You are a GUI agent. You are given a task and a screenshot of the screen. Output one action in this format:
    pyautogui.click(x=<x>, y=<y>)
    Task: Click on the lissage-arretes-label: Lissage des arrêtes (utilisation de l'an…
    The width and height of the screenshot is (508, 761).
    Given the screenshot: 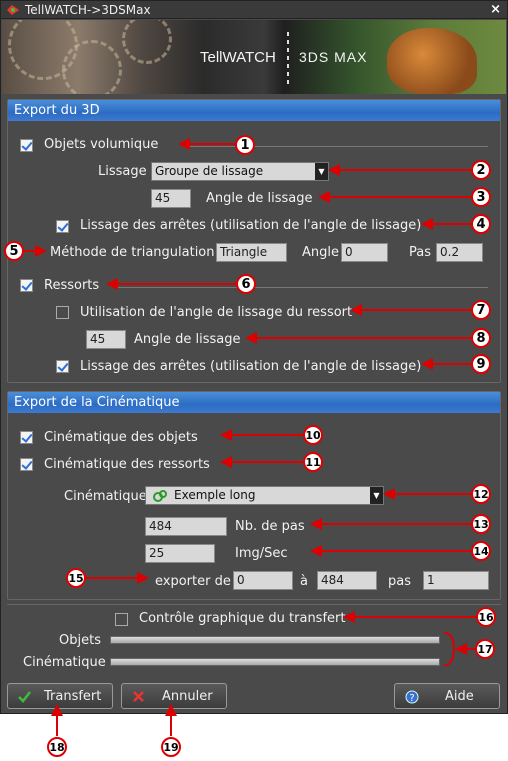 What is the action you would take?
    pyautogui.click(x=251, y=225)
    